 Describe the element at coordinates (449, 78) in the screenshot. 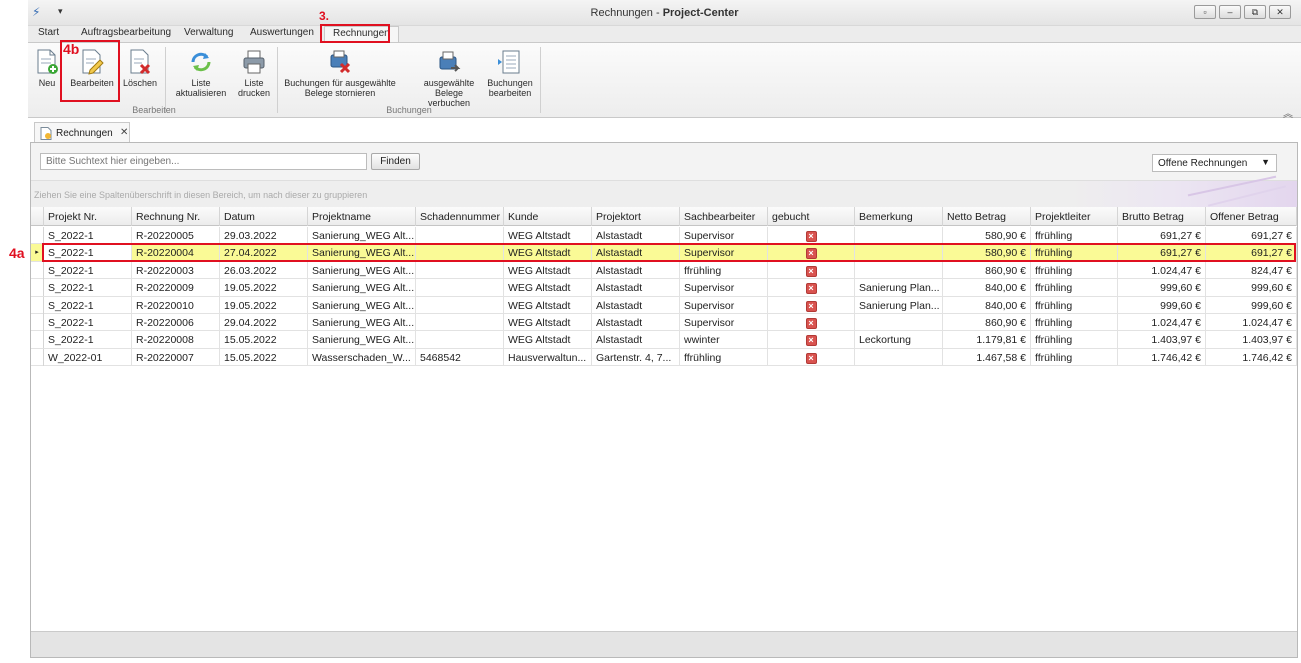

I see `post-documents-button: ausgewählte Belege verbuchen` at that location.